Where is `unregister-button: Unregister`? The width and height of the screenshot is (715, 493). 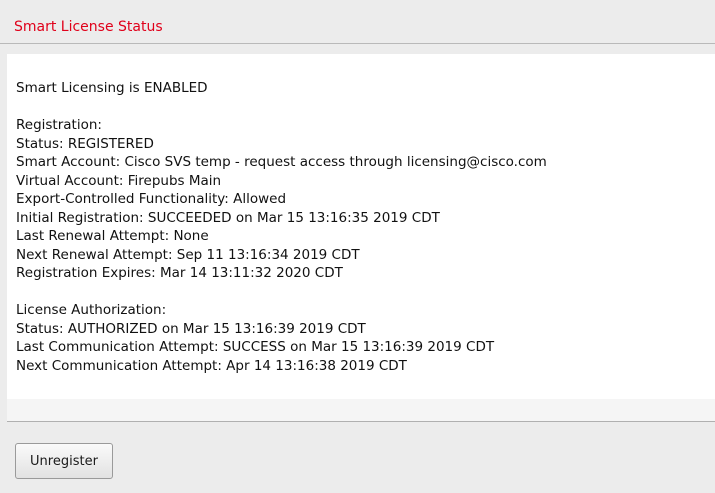 unregister-button: Unregister is located at coordinates (64, 461).